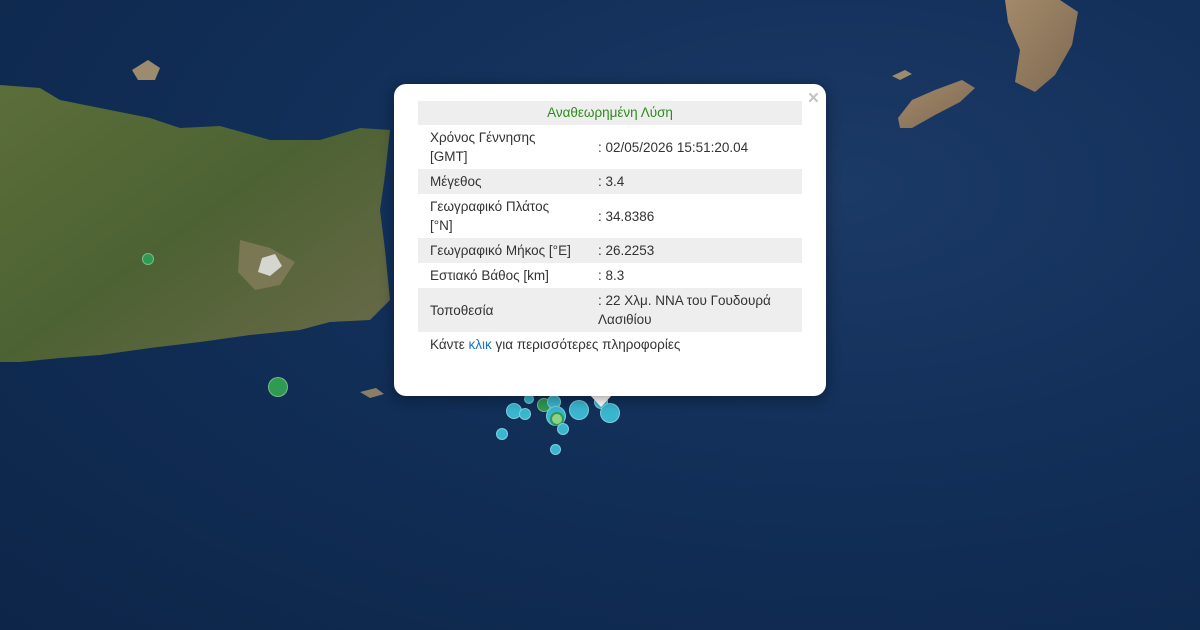 Image resolution: width=1200 pixels, height=630 pixels. What do you see at coordinates (447, 344) in the screenshot?
I see `more-info-prefix: Κάντε` at bounding box center [447, 344].